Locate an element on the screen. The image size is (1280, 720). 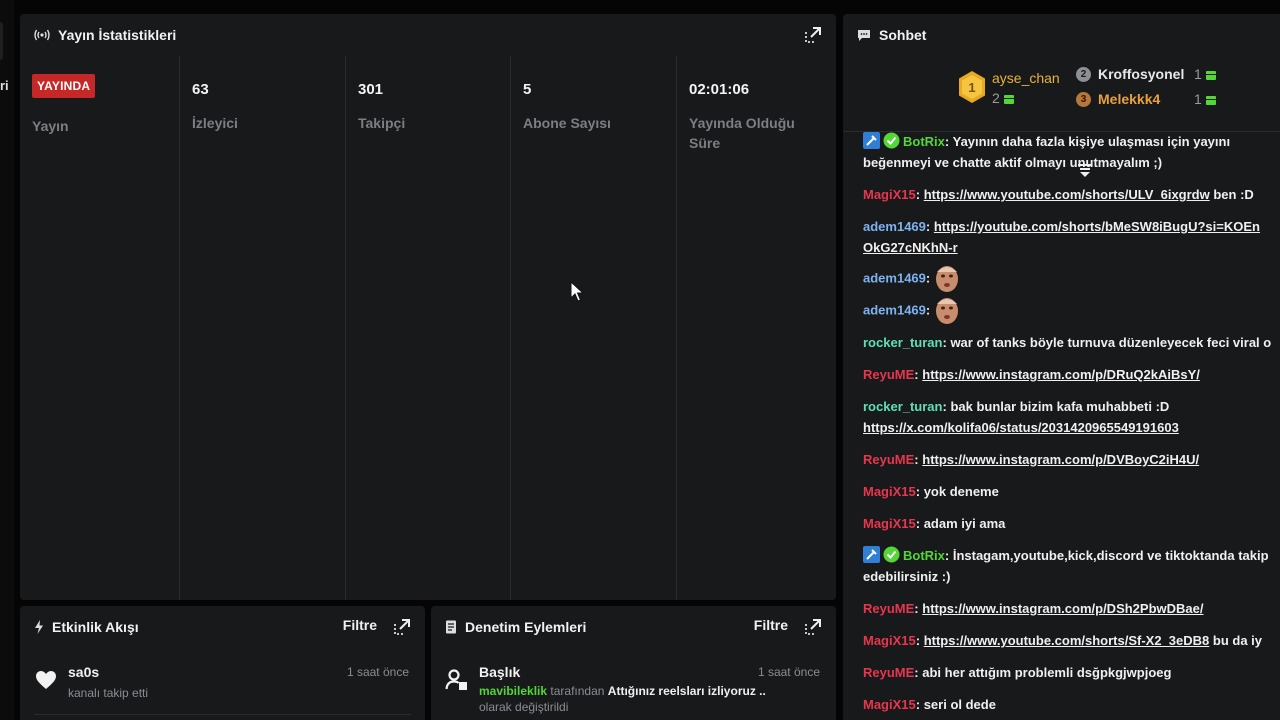
moderation-time: 1 saat önce is located at coordinates (788, 672).